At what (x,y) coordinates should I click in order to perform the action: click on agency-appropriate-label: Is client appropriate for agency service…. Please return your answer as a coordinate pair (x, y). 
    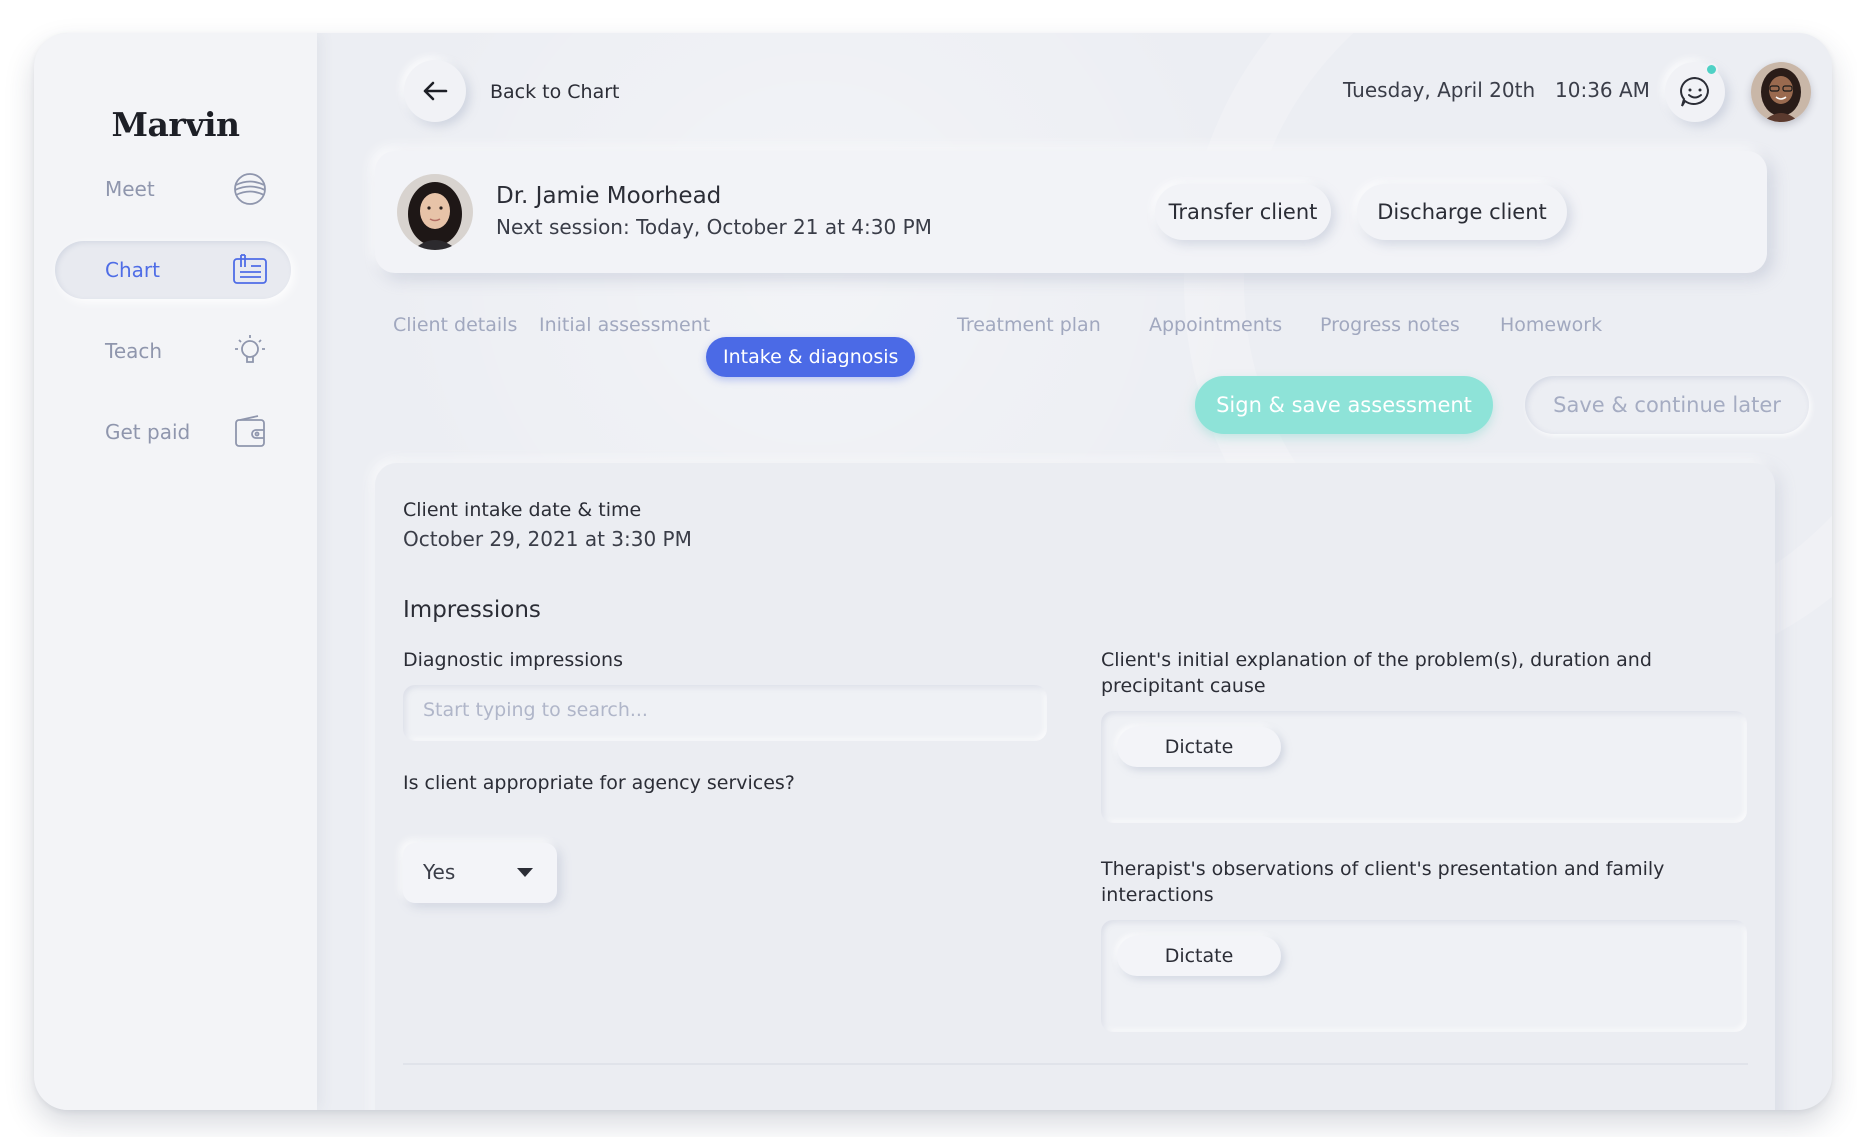
    Looking at the image, I should click on (599, 783).